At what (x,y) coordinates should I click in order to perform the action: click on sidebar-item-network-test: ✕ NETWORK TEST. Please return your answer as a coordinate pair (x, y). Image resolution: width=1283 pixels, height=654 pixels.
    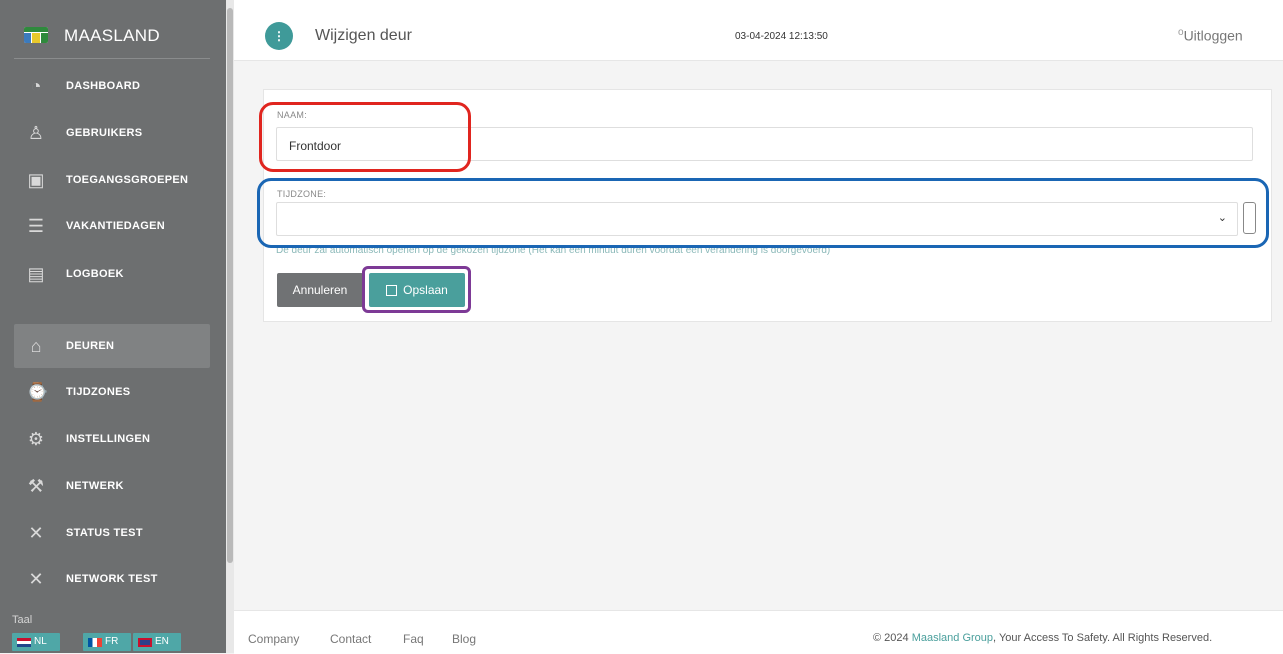
    Looking at the image, I should click on (112, 579).